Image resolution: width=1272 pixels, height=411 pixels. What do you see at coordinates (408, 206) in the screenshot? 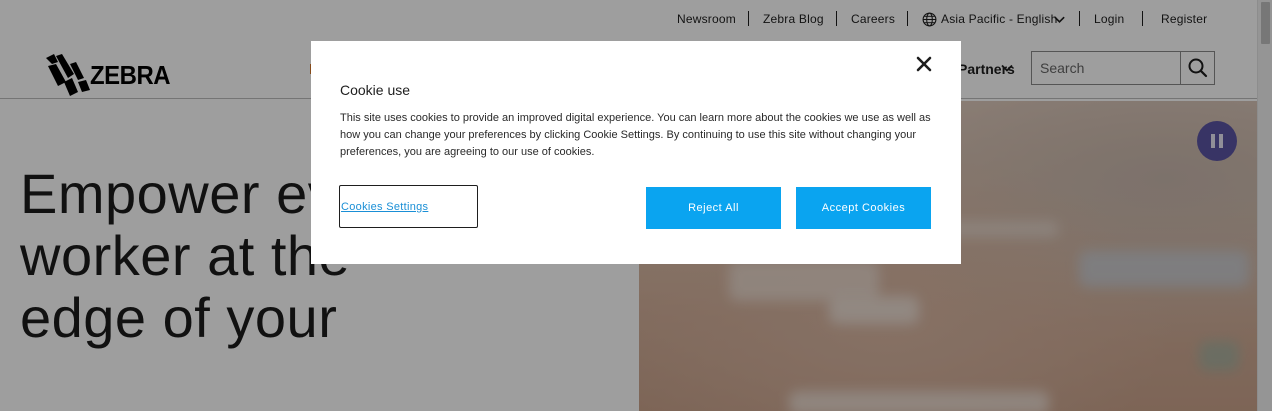
I see `cookies-settings-button: Cookies Settings` at bounding box center [408, 206].